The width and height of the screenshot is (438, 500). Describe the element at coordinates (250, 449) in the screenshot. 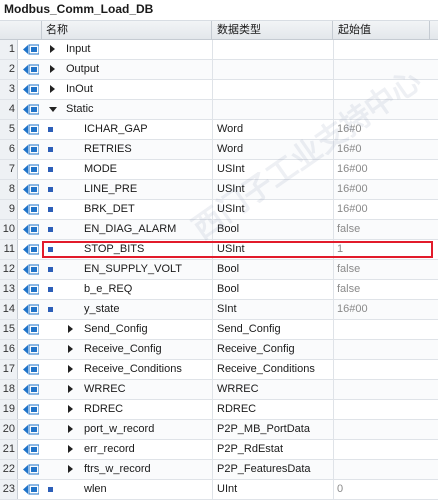

I see `row-data-type: P2P_RdEstat` at that location.